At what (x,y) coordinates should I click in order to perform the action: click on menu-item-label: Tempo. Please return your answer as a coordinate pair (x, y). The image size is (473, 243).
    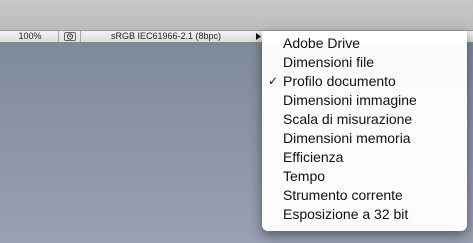
    Looking at the image, I should click on (304, 176).